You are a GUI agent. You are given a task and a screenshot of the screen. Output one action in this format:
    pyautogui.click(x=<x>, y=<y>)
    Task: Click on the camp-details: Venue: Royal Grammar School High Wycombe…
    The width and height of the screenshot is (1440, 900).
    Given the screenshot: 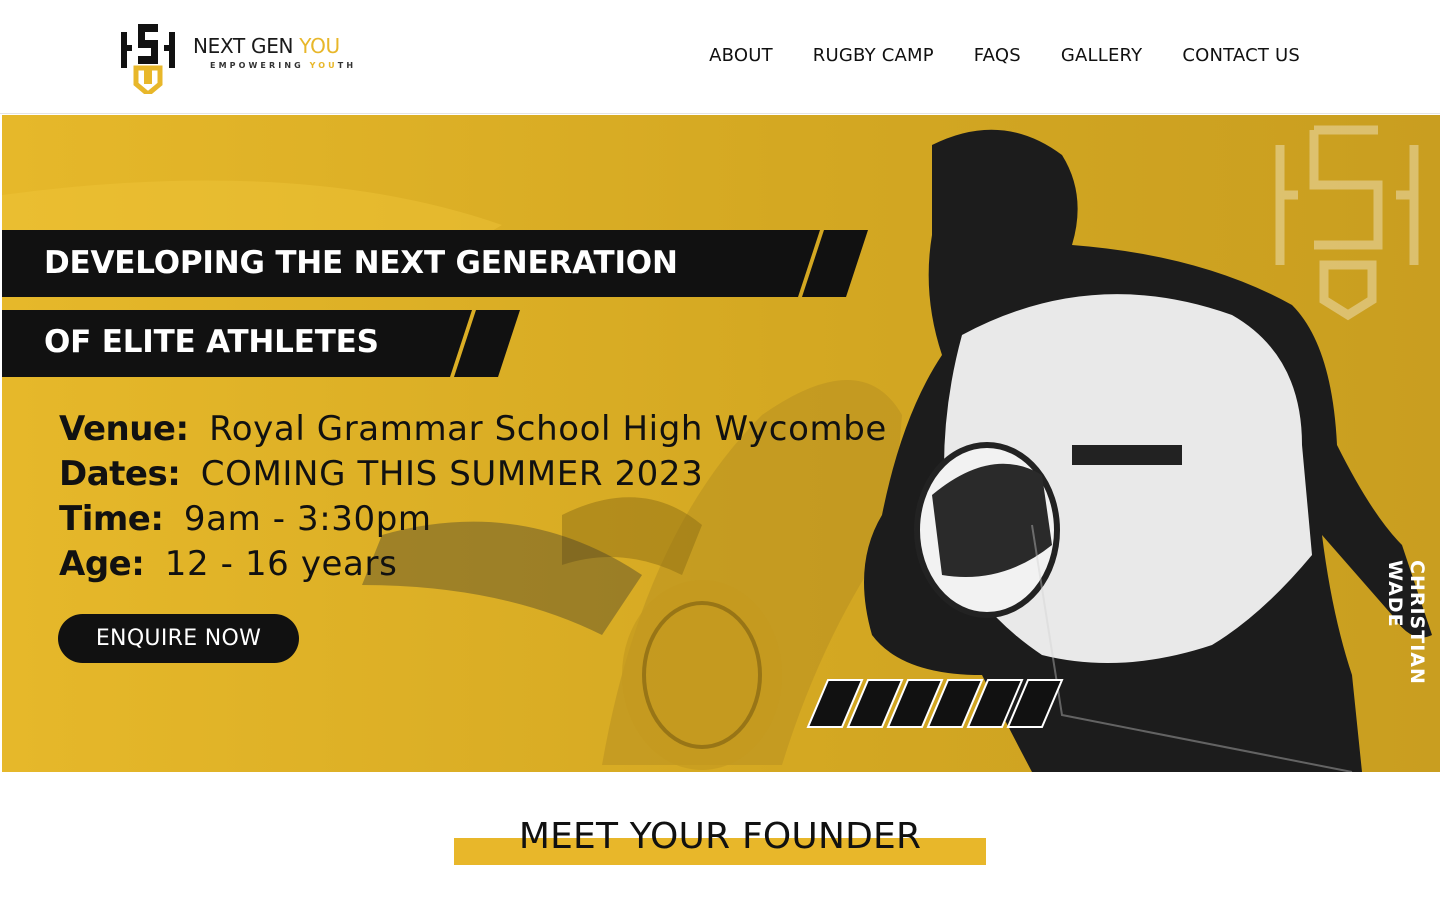 What is the action you would take?
    pyautogui.click(x=473, y=497)
    